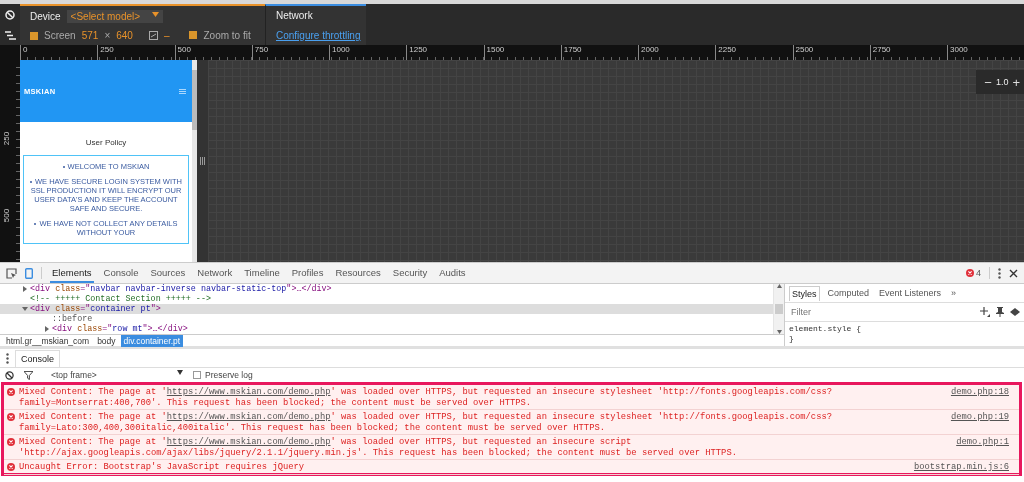 The width and height of the screenshot is (1024, 482). I want to click on zoom-in-button: +, so click(1016, 82).